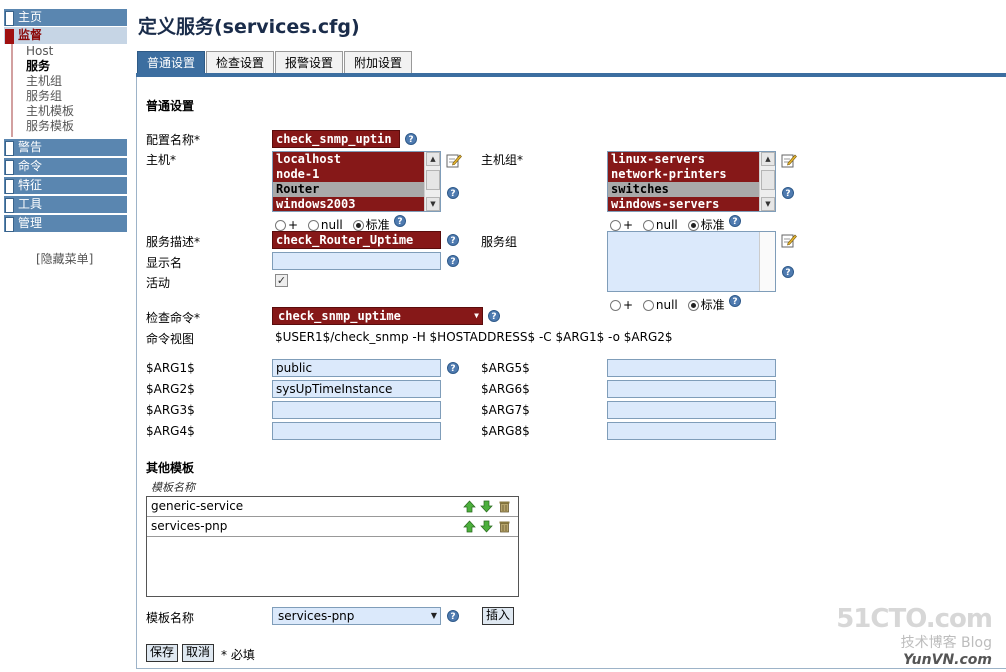 Image resolution: width=1006 pixels, height=672 pixels. What do you see at coordinates (683, 159) in the screenshot?
I see `list-option: linux-servers` at bounding box center [683, 159].